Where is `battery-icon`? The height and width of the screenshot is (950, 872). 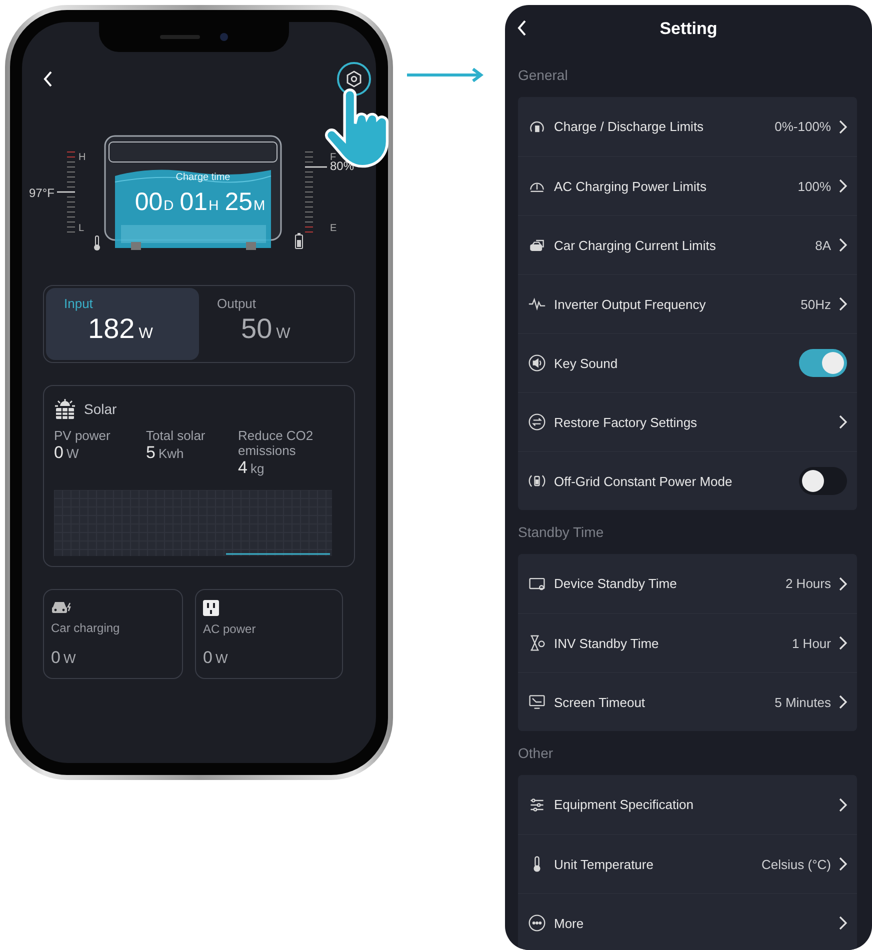 battery-icon is located at coordinates (299, 241).